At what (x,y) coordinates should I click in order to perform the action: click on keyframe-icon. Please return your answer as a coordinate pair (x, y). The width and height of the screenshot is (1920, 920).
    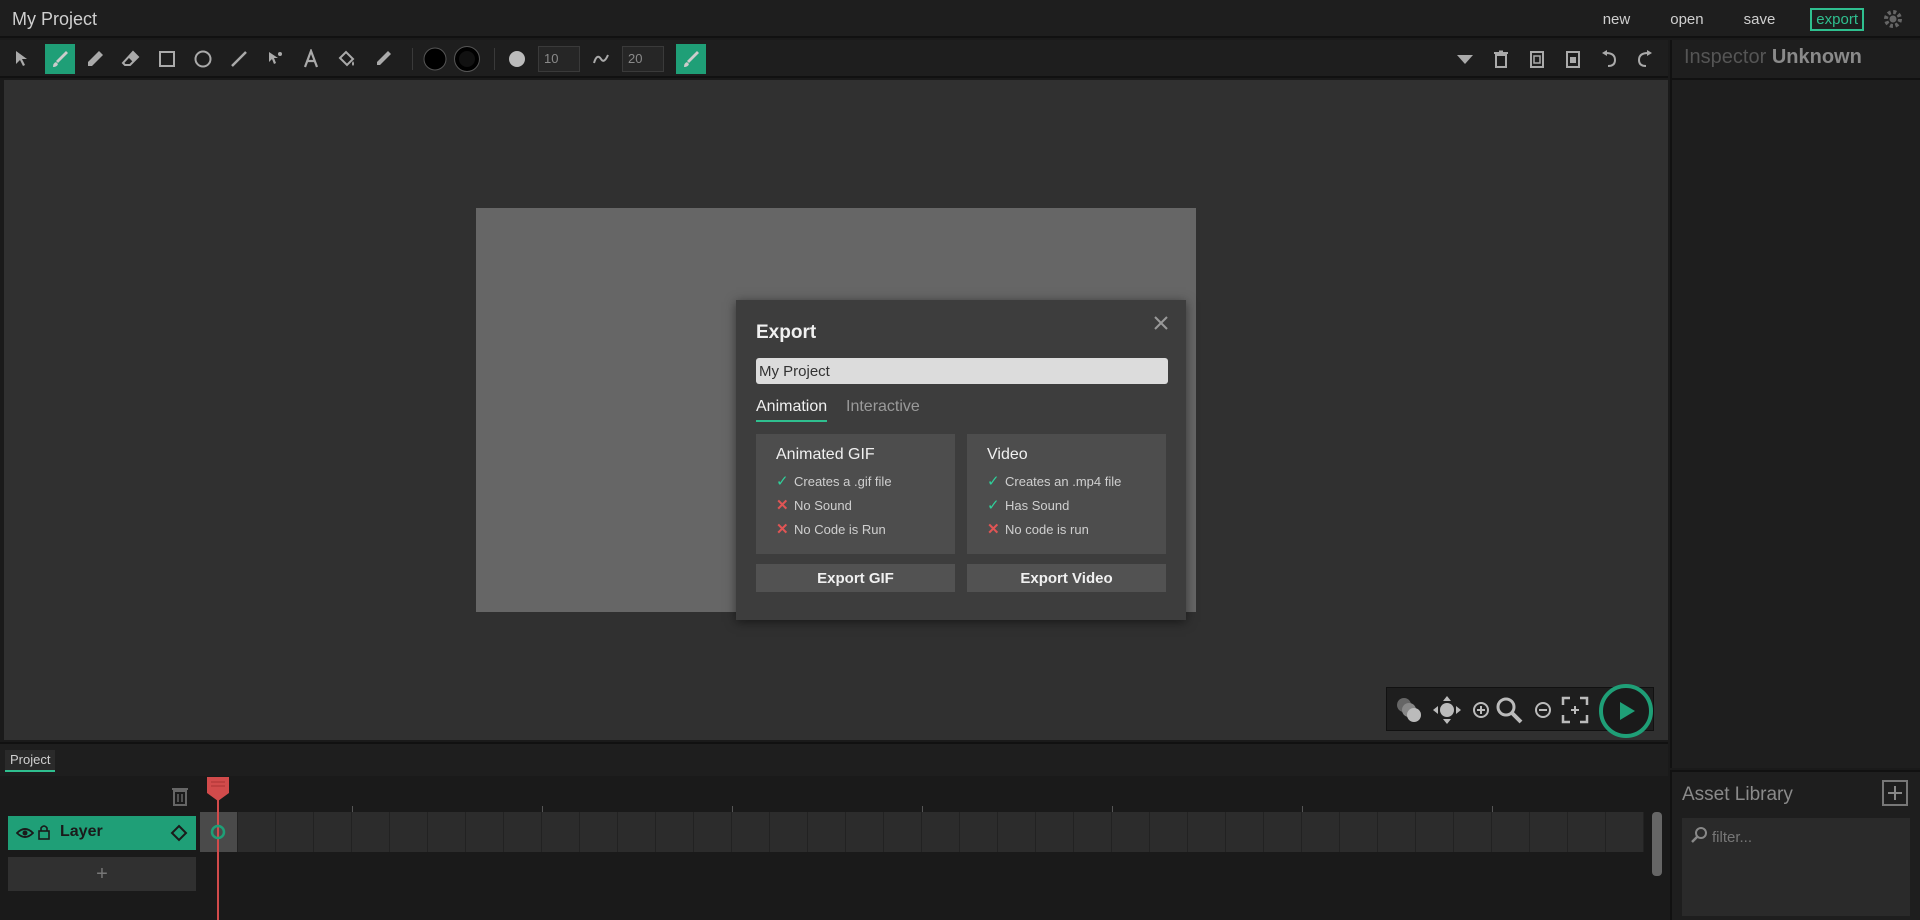
    Looking at the image, I should click on (218, 834).